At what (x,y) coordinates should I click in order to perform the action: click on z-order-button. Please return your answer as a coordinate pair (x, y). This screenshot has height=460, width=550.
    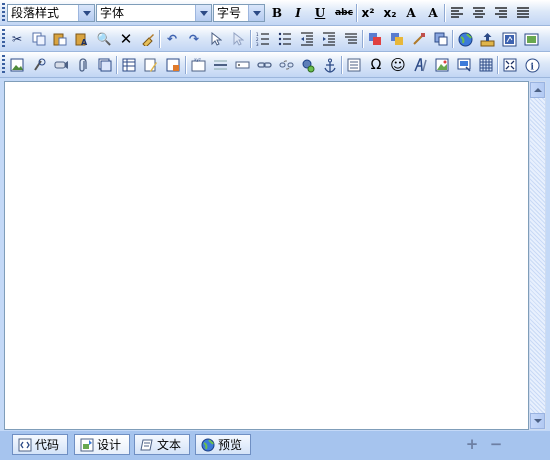
    Looking at the image, I should click on (441, 39).